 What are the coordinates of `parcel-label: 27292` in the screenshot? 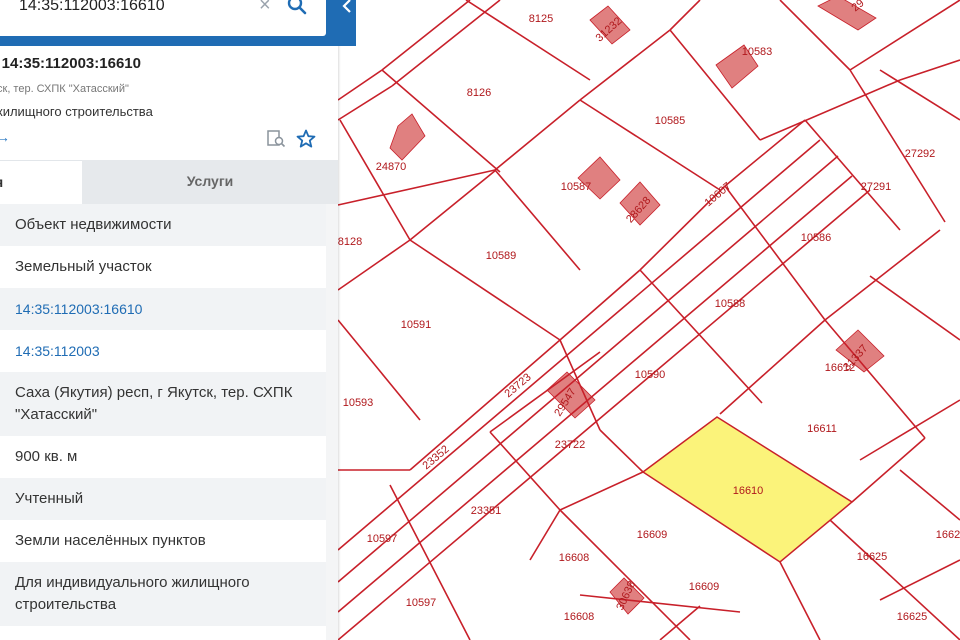 It's located at (920, 154).